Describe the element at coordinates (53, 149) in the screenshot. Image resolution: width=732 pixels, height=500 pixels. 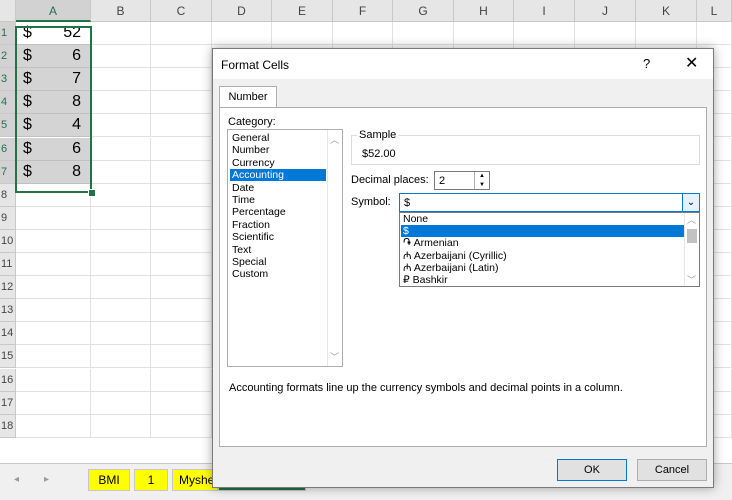
I see `cell-a6: $6` at that location.